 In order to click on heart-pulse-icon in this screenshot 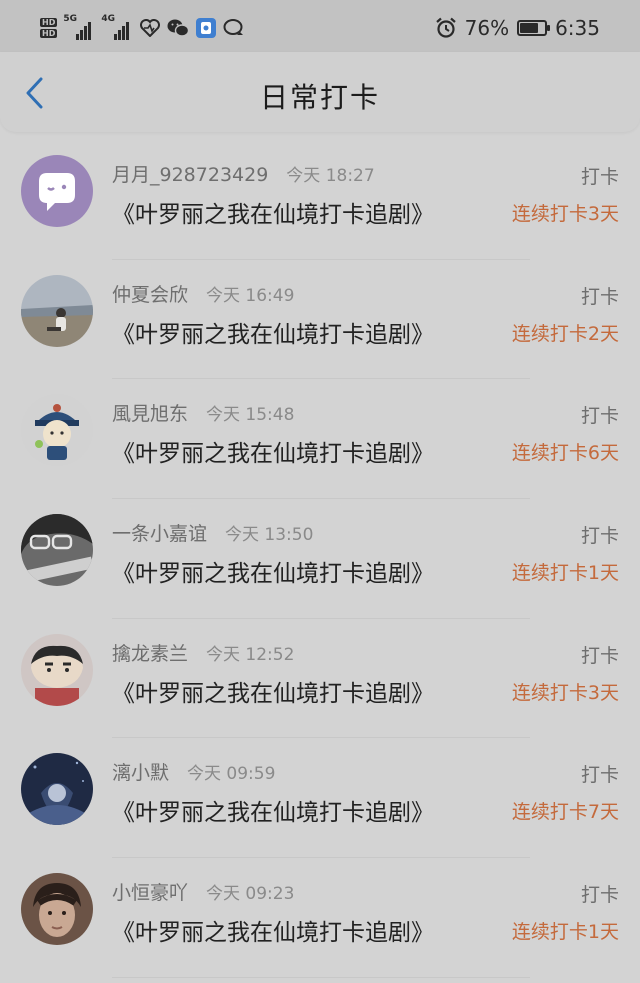, I will do `click(150, 28)`.